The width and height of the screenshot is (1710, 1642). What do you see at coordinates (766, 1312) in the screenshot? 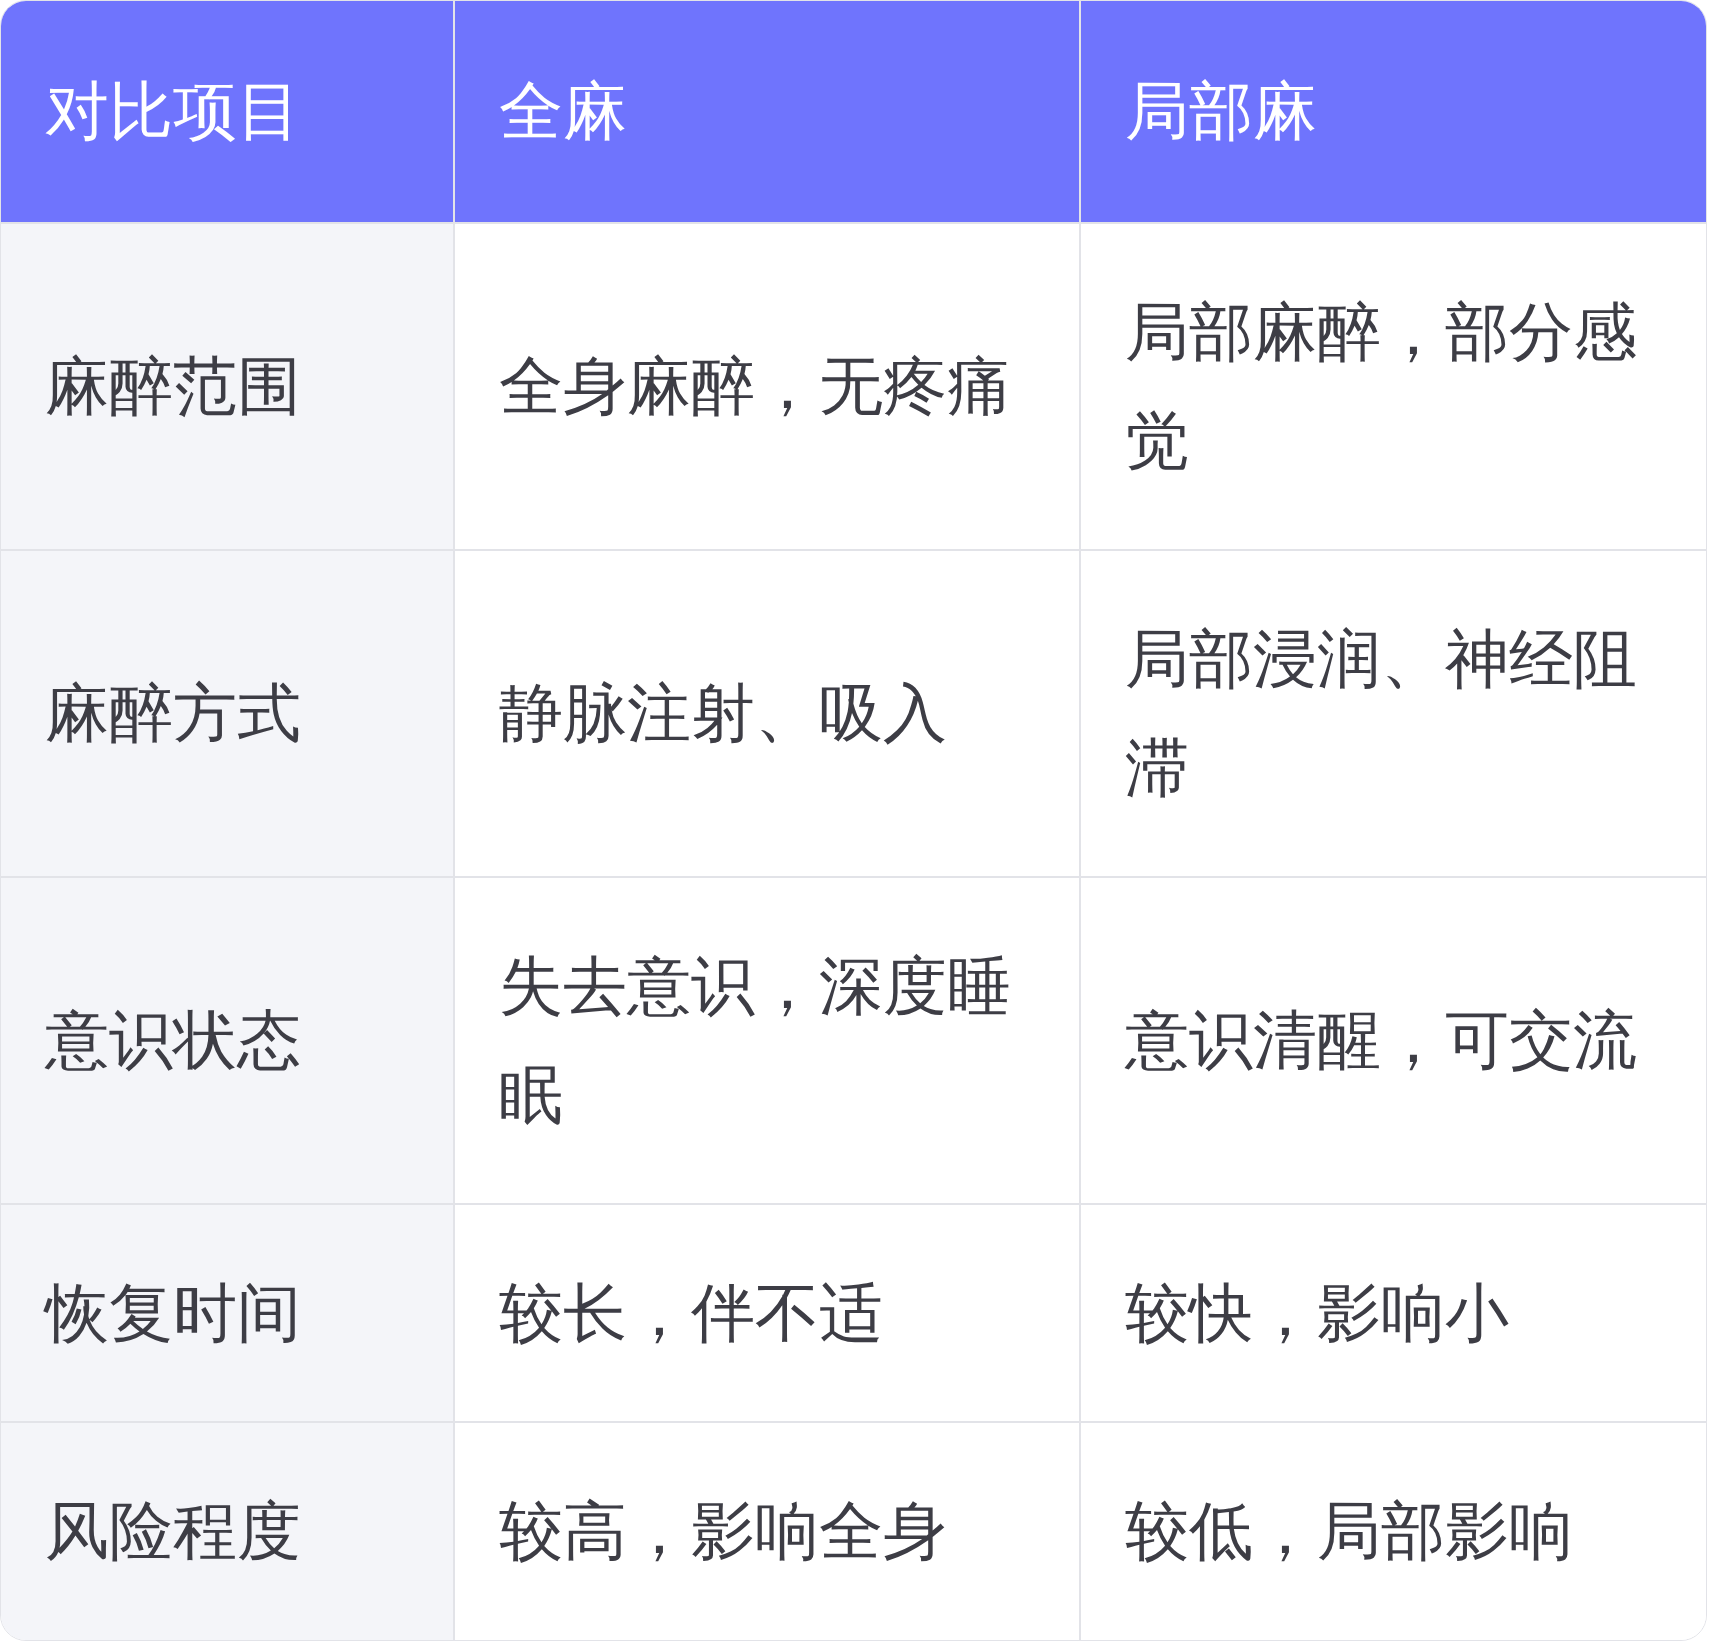
I see `table-cell: 较长，伴不适` at bounding box center [766, 1312].